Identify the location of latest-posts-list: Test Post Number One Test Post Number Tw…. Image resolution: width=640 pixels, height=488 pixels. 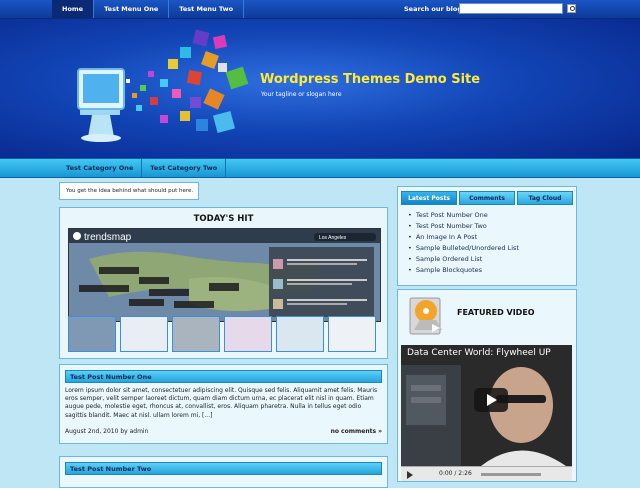
(463, 243).